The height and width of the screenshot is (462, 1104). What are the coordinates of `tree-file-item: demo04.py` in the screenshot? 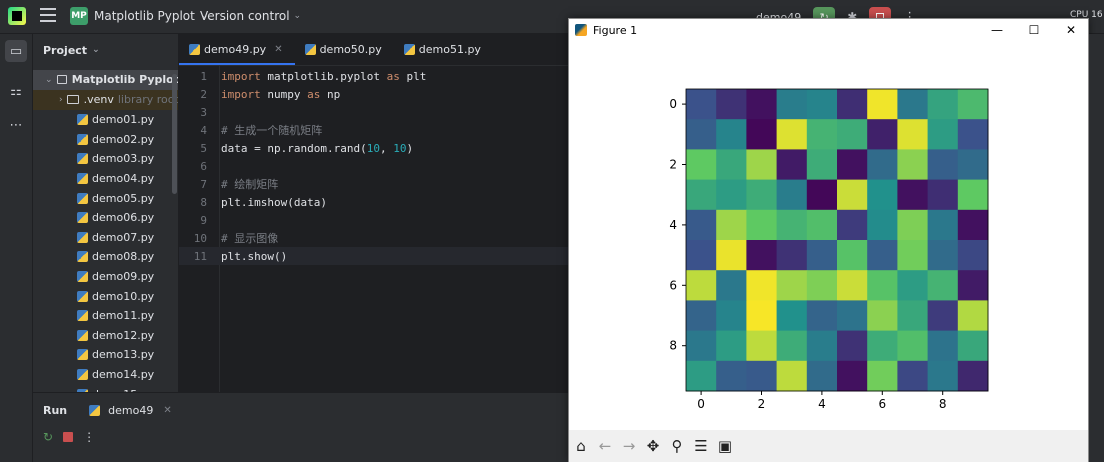 It's located at (105, 179).